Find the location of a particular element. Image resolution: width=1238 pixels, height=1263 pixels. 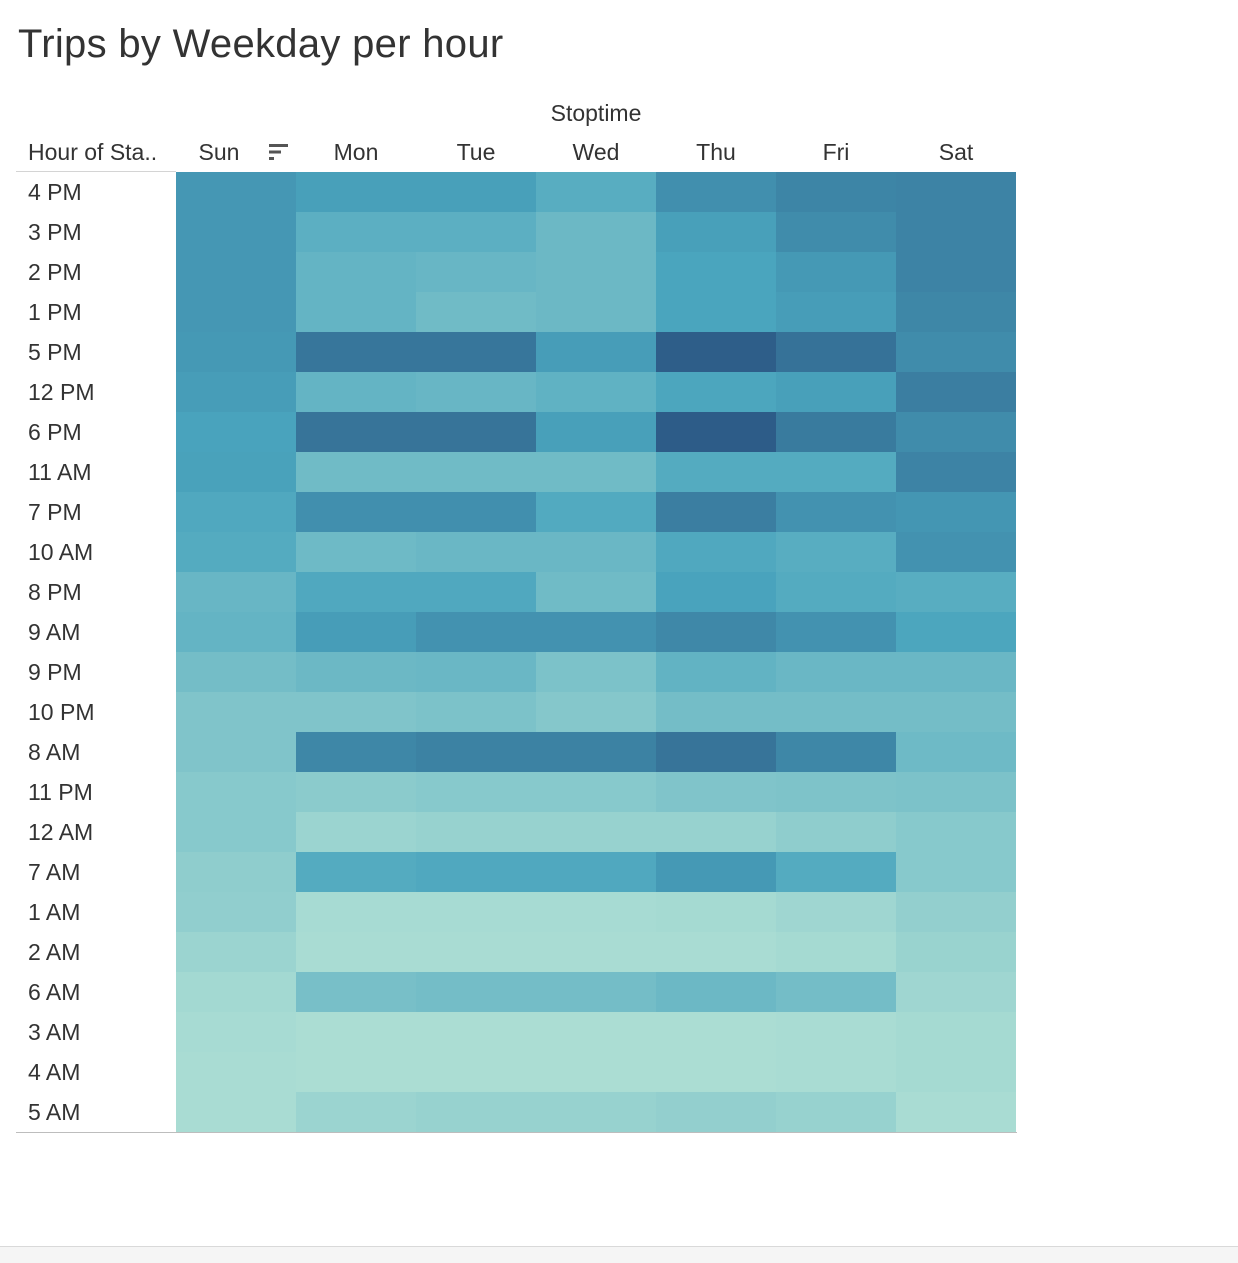

heatmap-cell-mon-12-am is located at coordinates (356, 832).